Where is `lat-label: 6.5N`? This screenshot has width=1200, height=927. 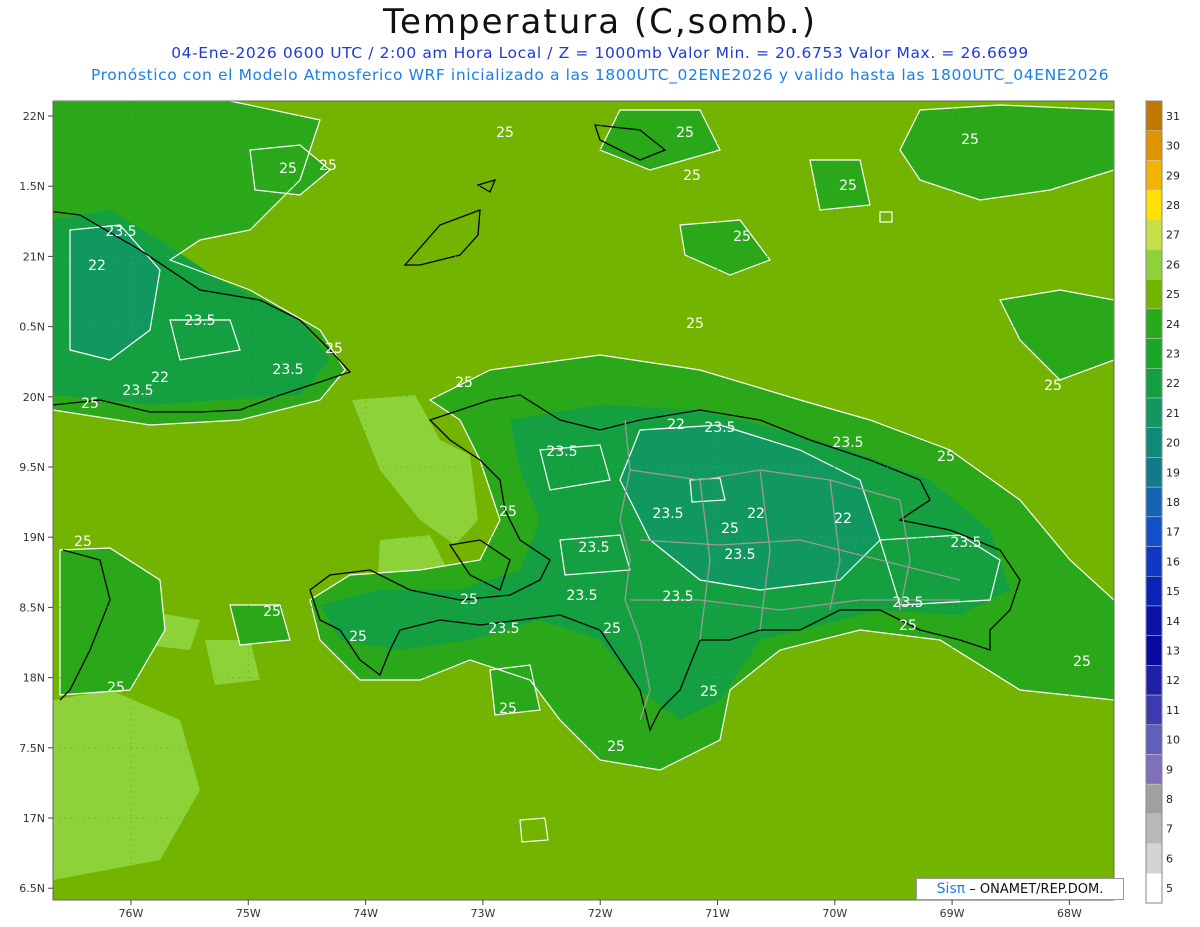 lat-label: 6.5N is located at coordinates (32, 888).